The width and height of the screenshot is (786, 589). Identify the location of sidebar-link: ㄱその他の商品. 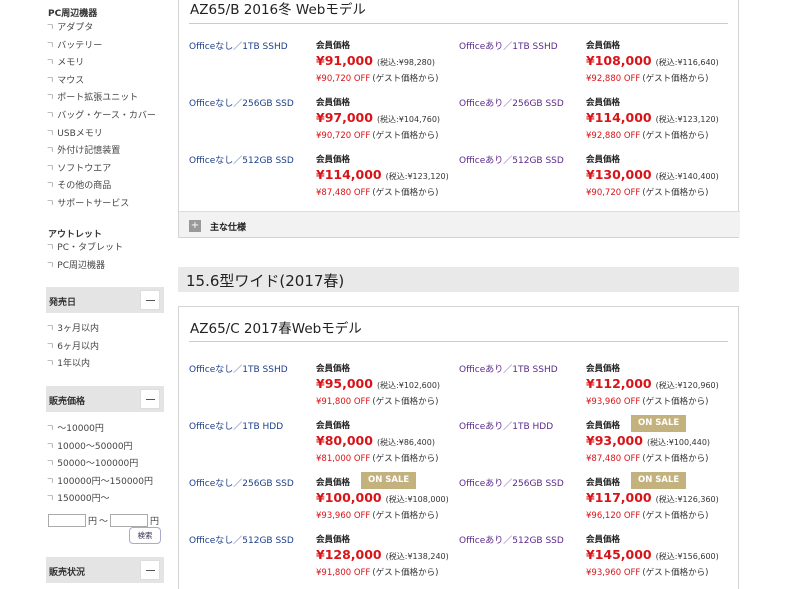
(101, 187).